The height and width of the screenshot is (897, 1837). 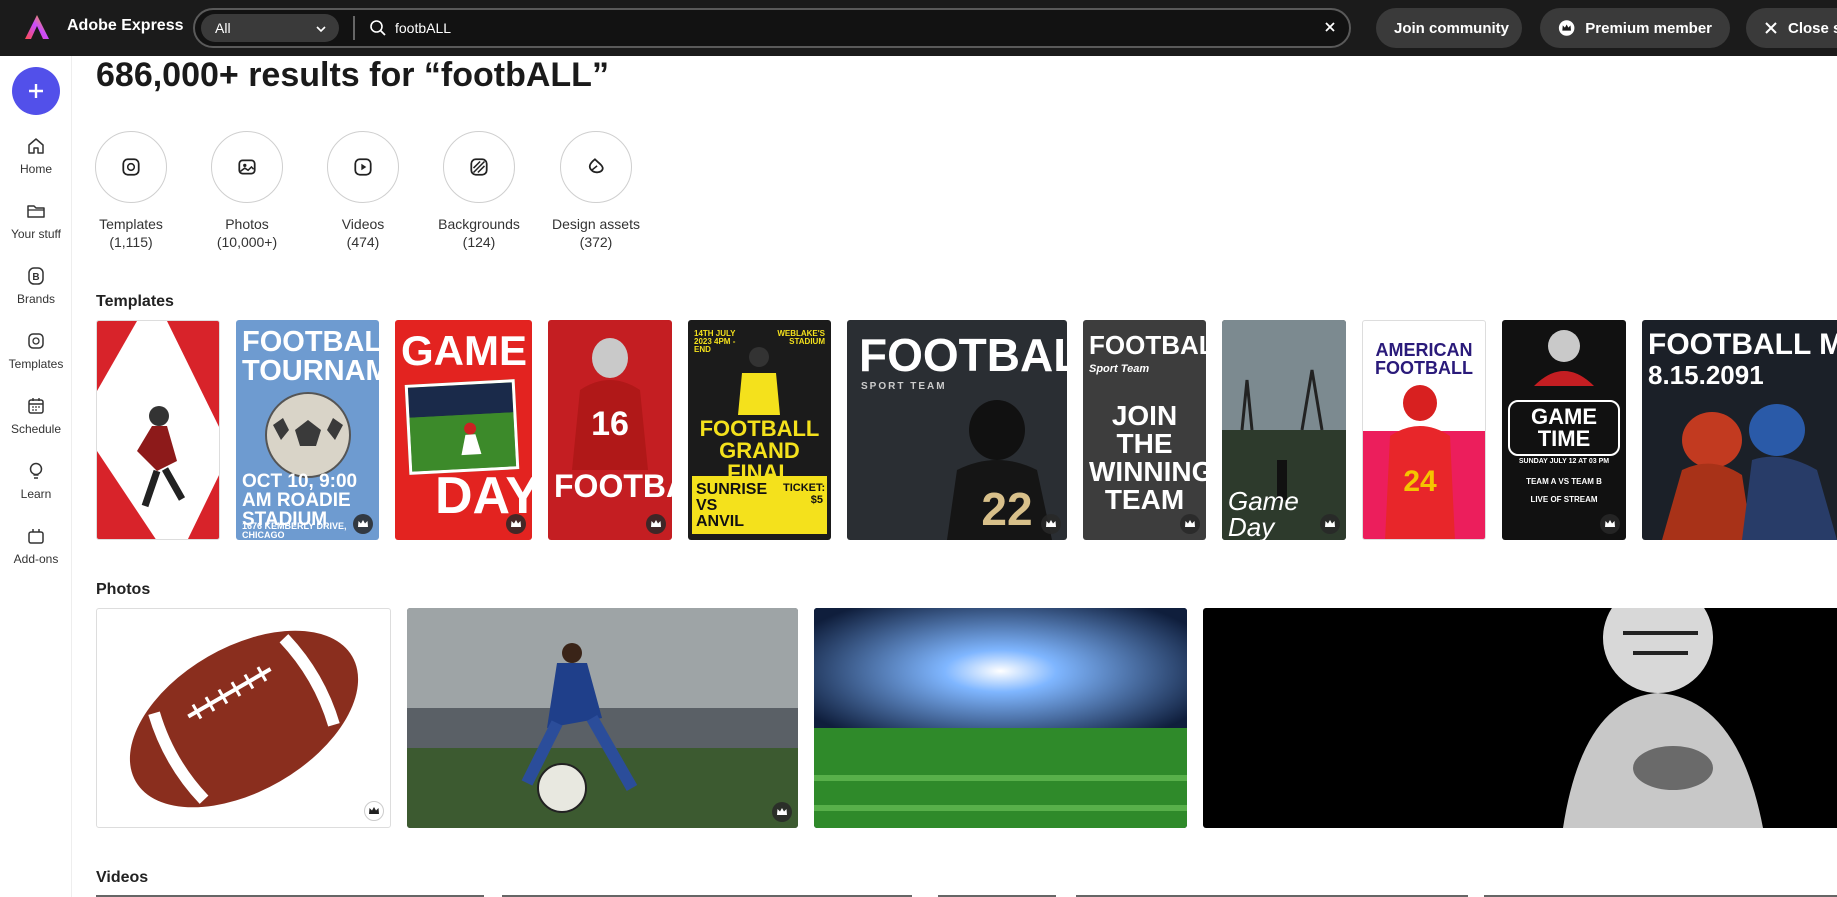 I want to click on search-bar: All, so click(x=772, y=28).